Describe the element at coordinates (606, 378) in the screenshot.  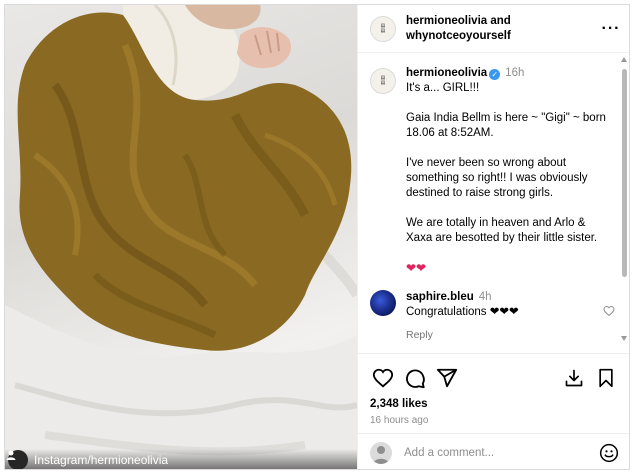
I see `save-bookmark-icon` at that location.